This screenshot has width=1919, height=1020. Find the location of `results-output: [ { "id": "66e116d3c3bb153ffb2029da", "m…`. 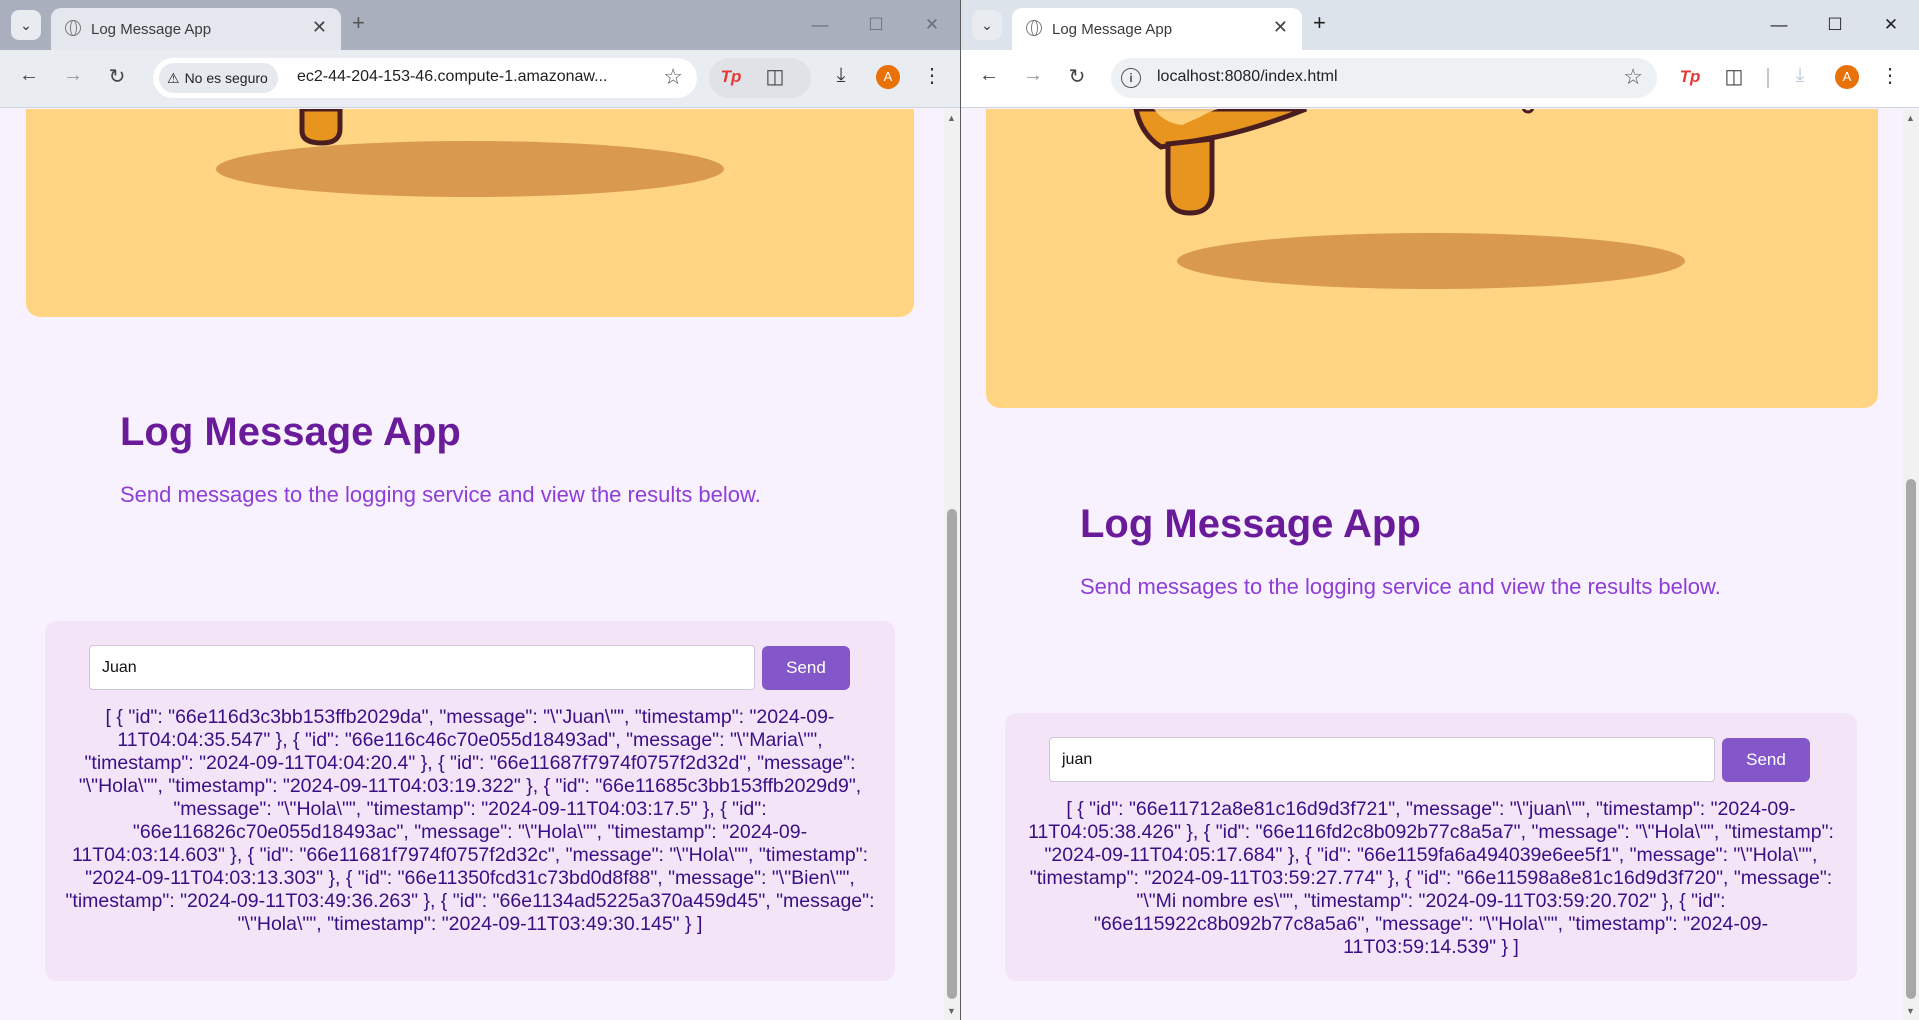

results-output: [ { "id": "66e116d3c3bb153ffb2029da", "m… is located at coordinates (470, 820).